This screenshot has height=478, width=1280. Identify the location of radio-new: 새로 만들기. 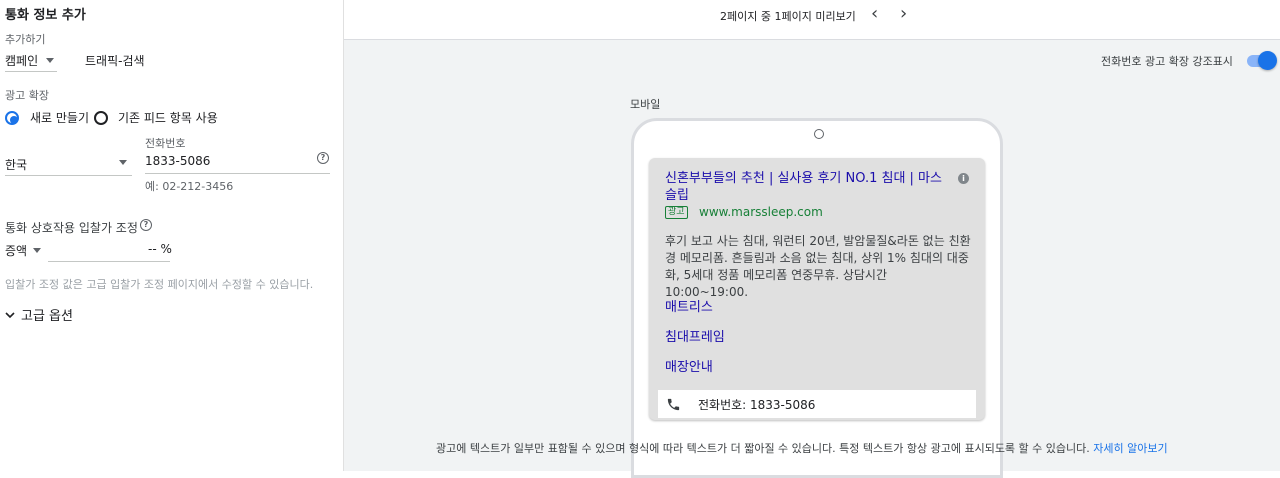
(47, 117).